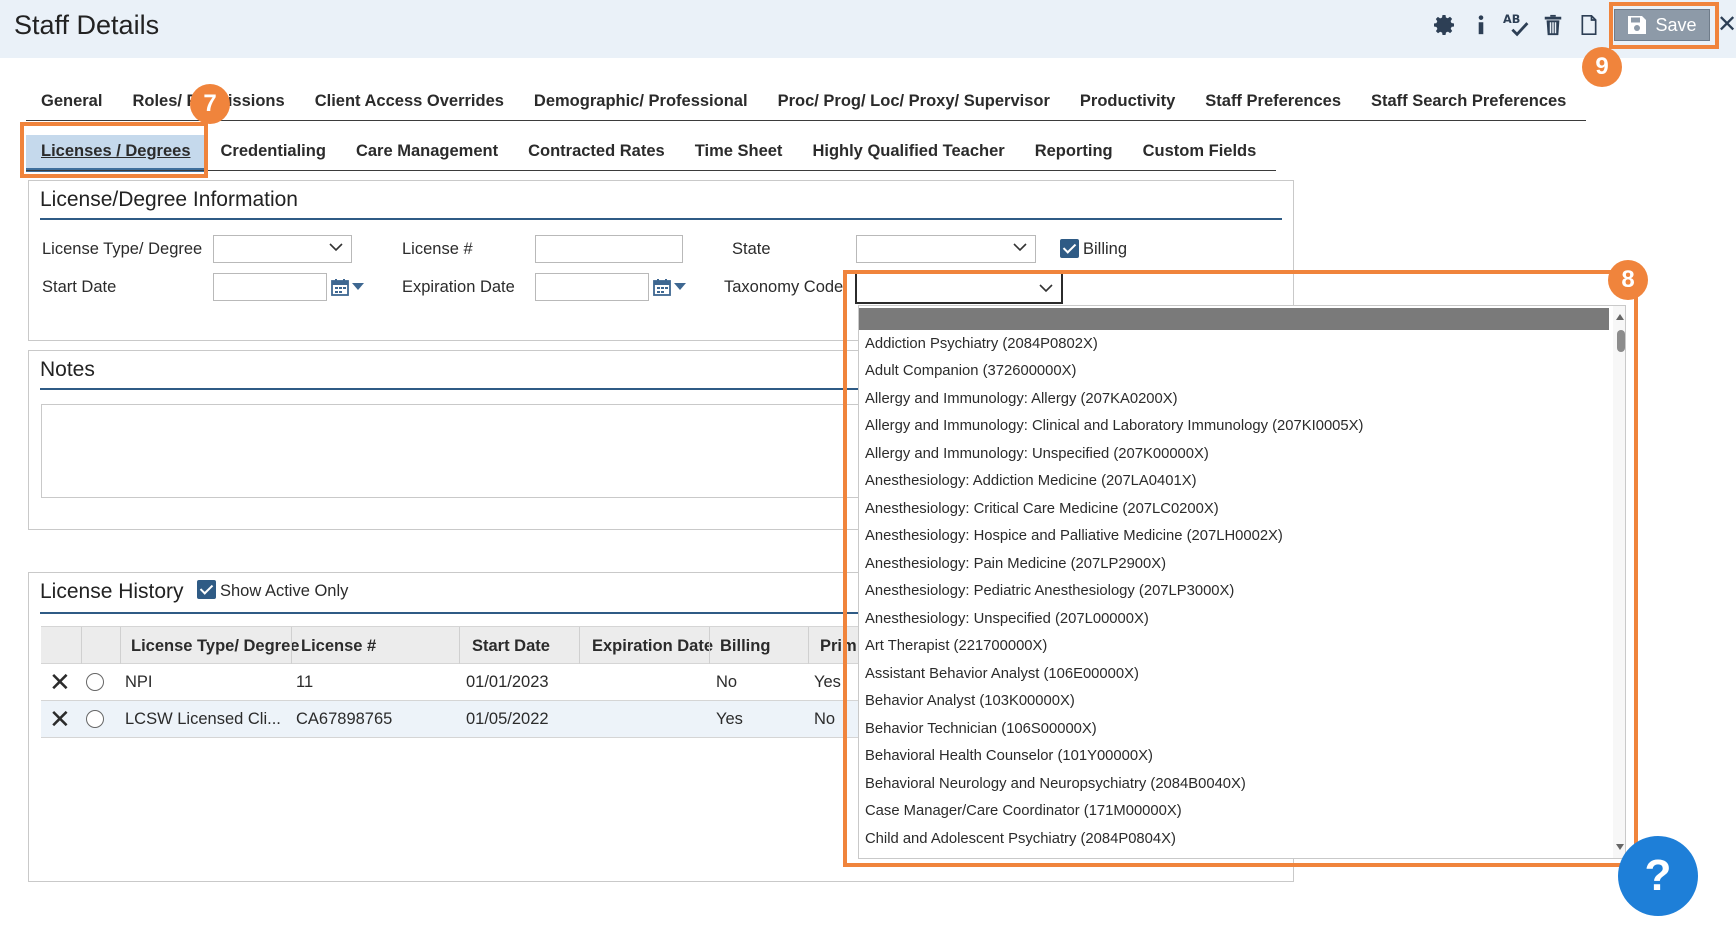 The width and height of the screenshot is (1736, 928). I want to click on cell-primary: No, so click(825, 719).